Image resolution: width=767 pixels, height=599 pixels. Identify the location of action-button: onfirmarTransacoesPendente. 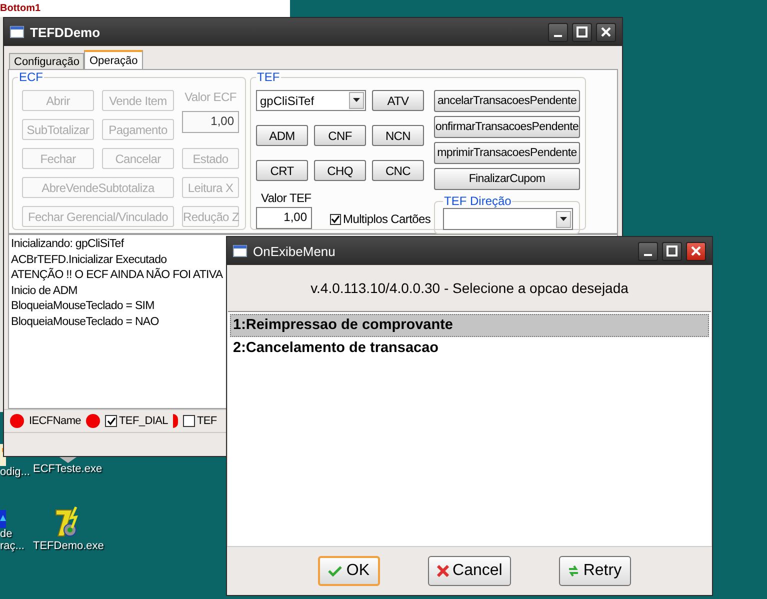
(507, 127).